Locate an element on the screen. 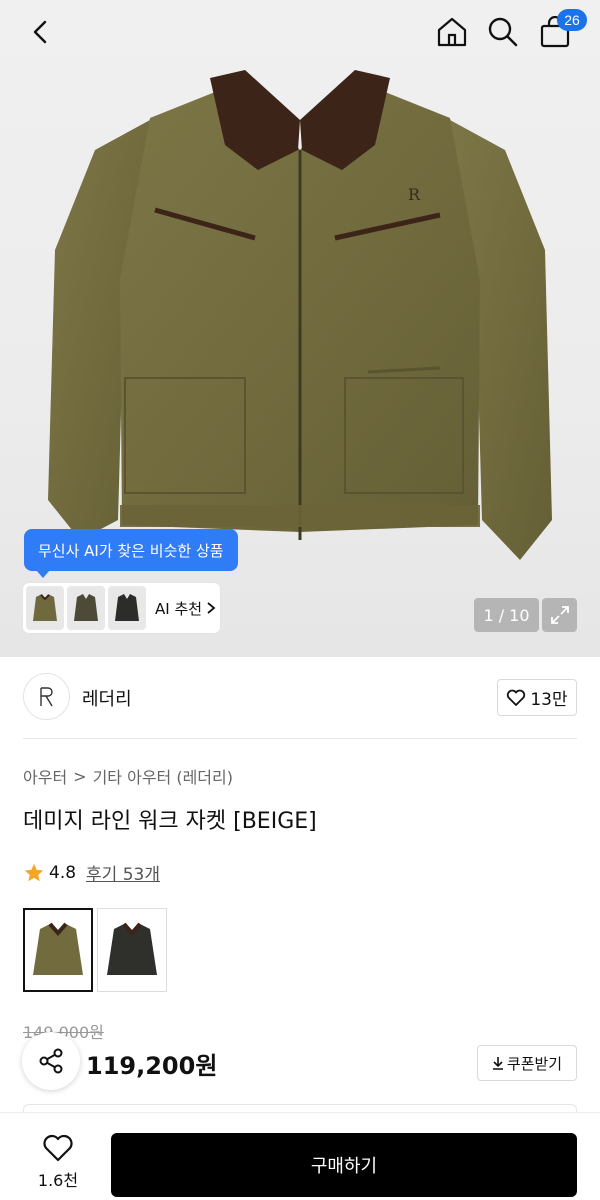 The width and height of the screenshot is (600, 1200). brand-like-button: 13만 is located at coordinates (537, 697).